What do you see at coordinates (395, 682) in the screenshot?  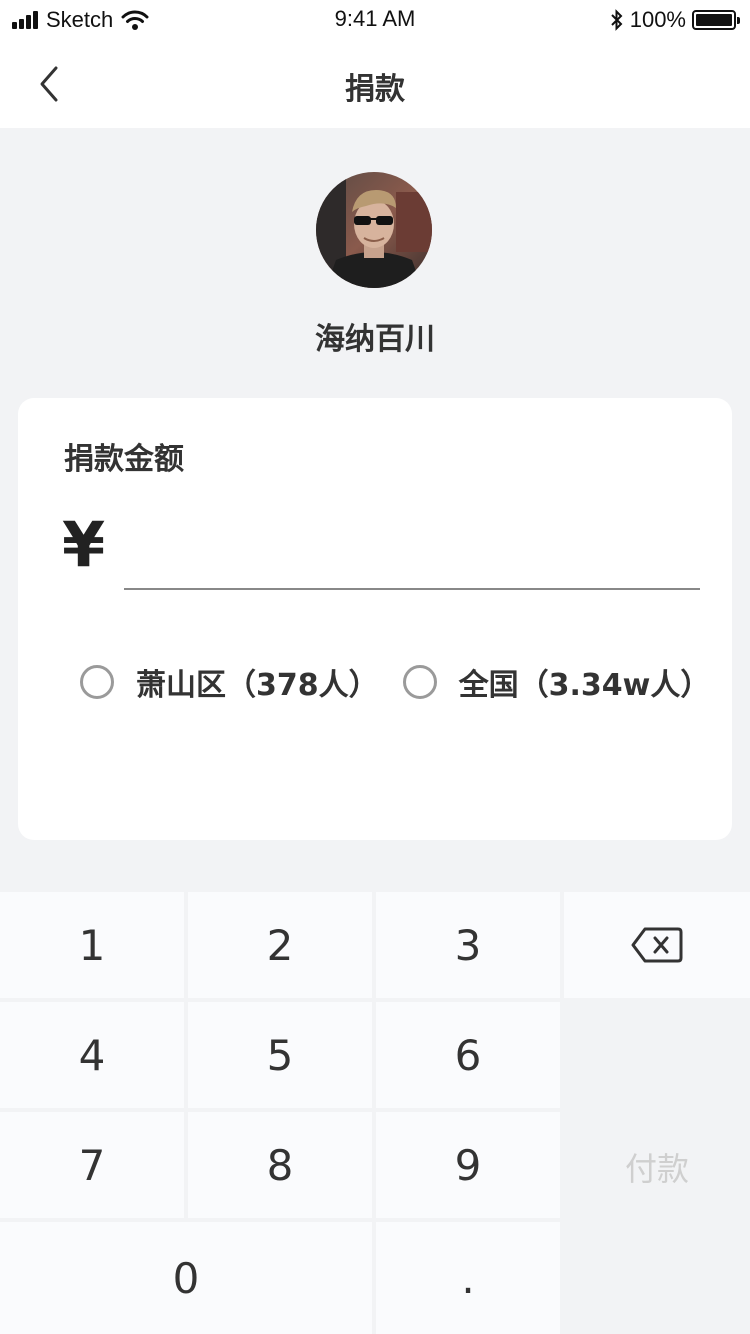 I see `scope-options: 萧山区（378人） 全国（3.34w人）` at bounding box center [395, 682].